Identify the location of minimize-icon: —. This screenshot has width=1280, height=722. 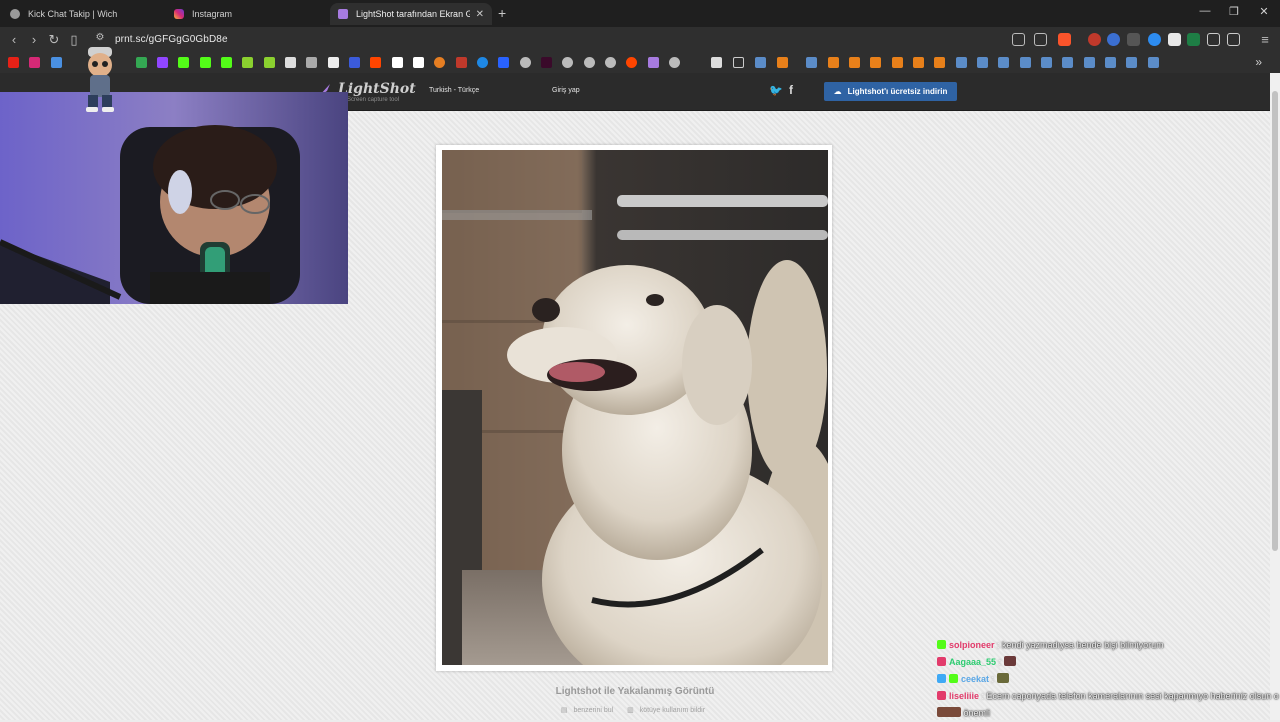
(1205, 11).